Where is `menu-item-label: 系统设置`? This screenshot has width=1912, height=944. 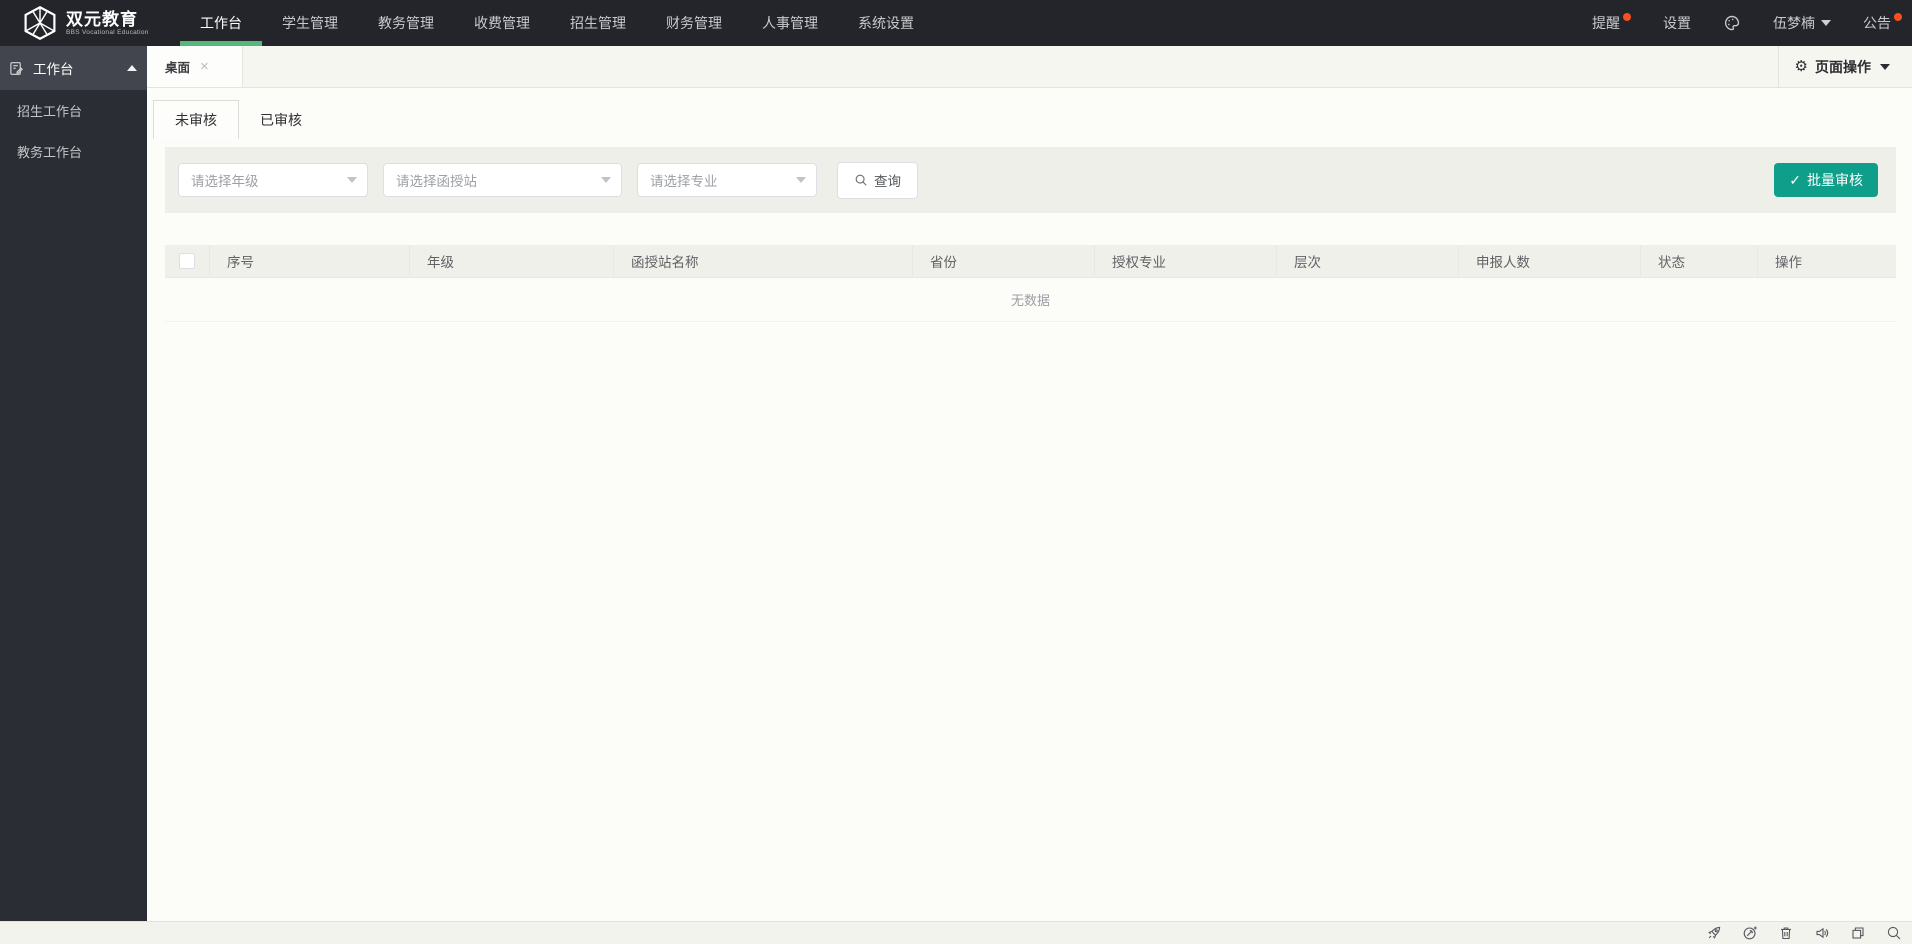
menu-item-label: 系统设置 is located at coordinates (886, 23).